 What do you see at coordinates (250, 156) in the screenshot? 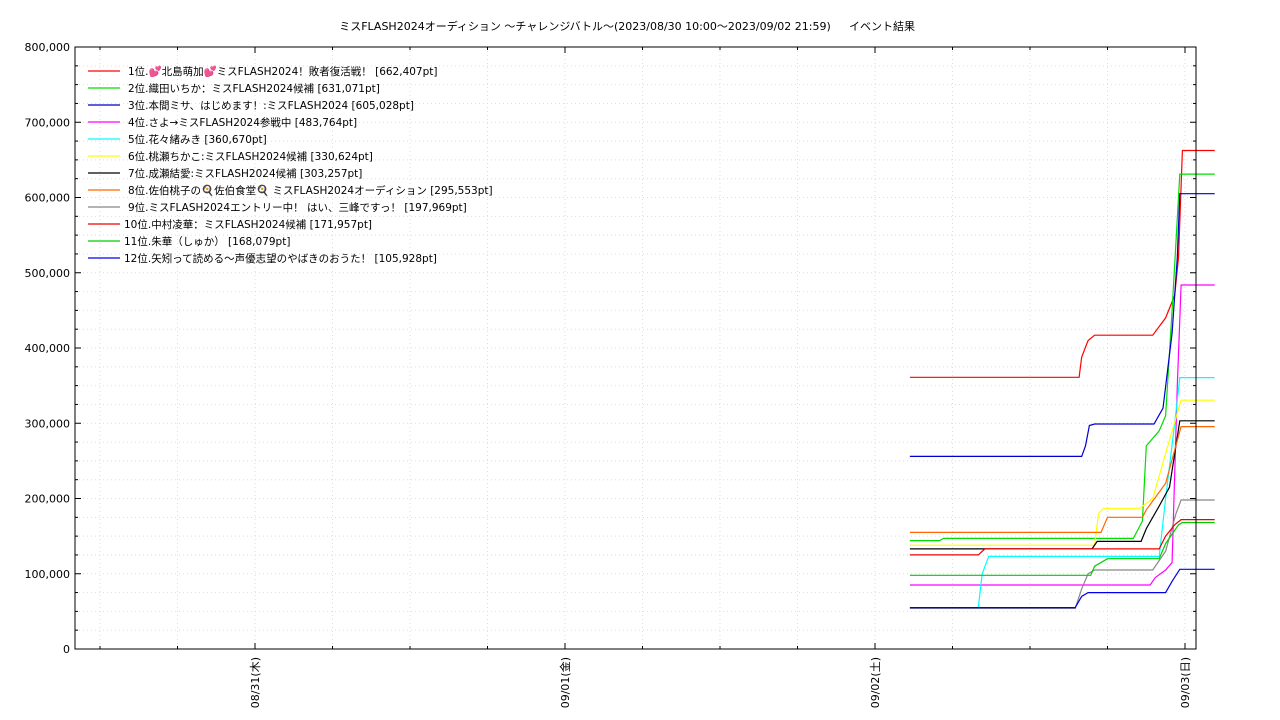
I see `legend-label-6: 6位.桃瀬ちかこ:ミスFLASH2024候補 [330,624pt]` at bounding box center [250, 156].